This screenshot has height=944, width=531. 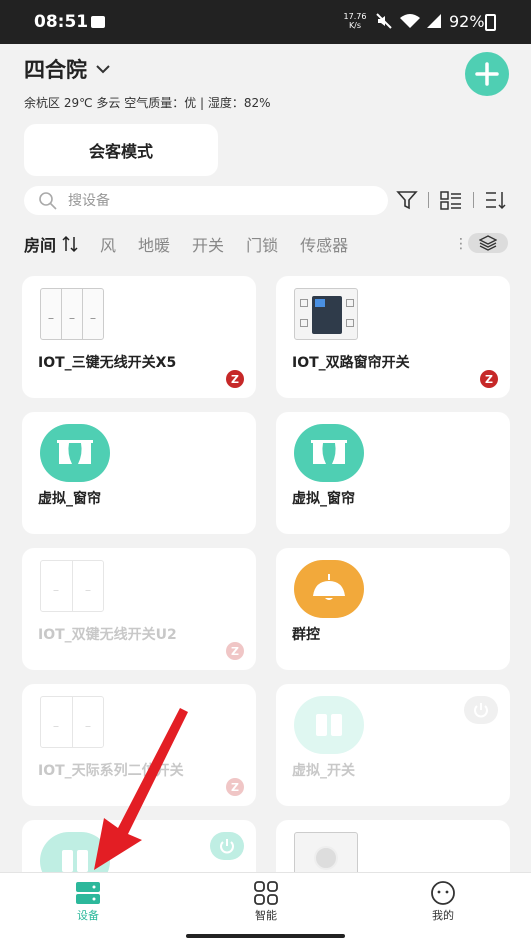 I want to click on battery-percent: 92%, so click(x=467, y=21).